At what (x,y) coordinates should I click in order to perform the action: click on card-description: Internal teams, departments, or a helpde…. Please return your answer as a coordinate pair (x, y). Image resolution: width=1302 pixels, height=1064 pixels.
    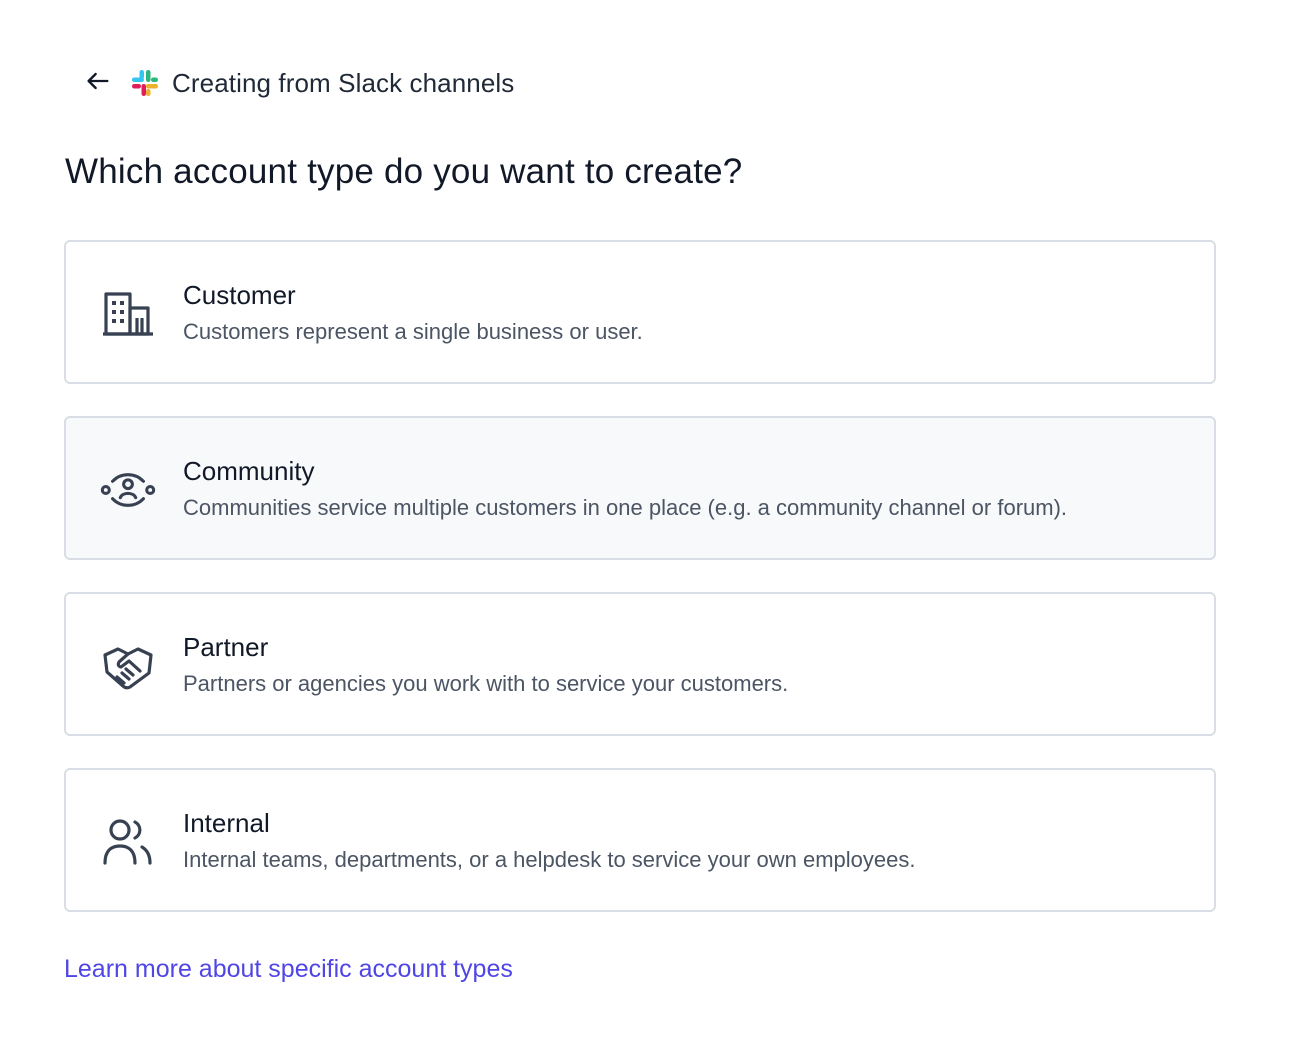
    Looking at the image, I should click on (549, 859).